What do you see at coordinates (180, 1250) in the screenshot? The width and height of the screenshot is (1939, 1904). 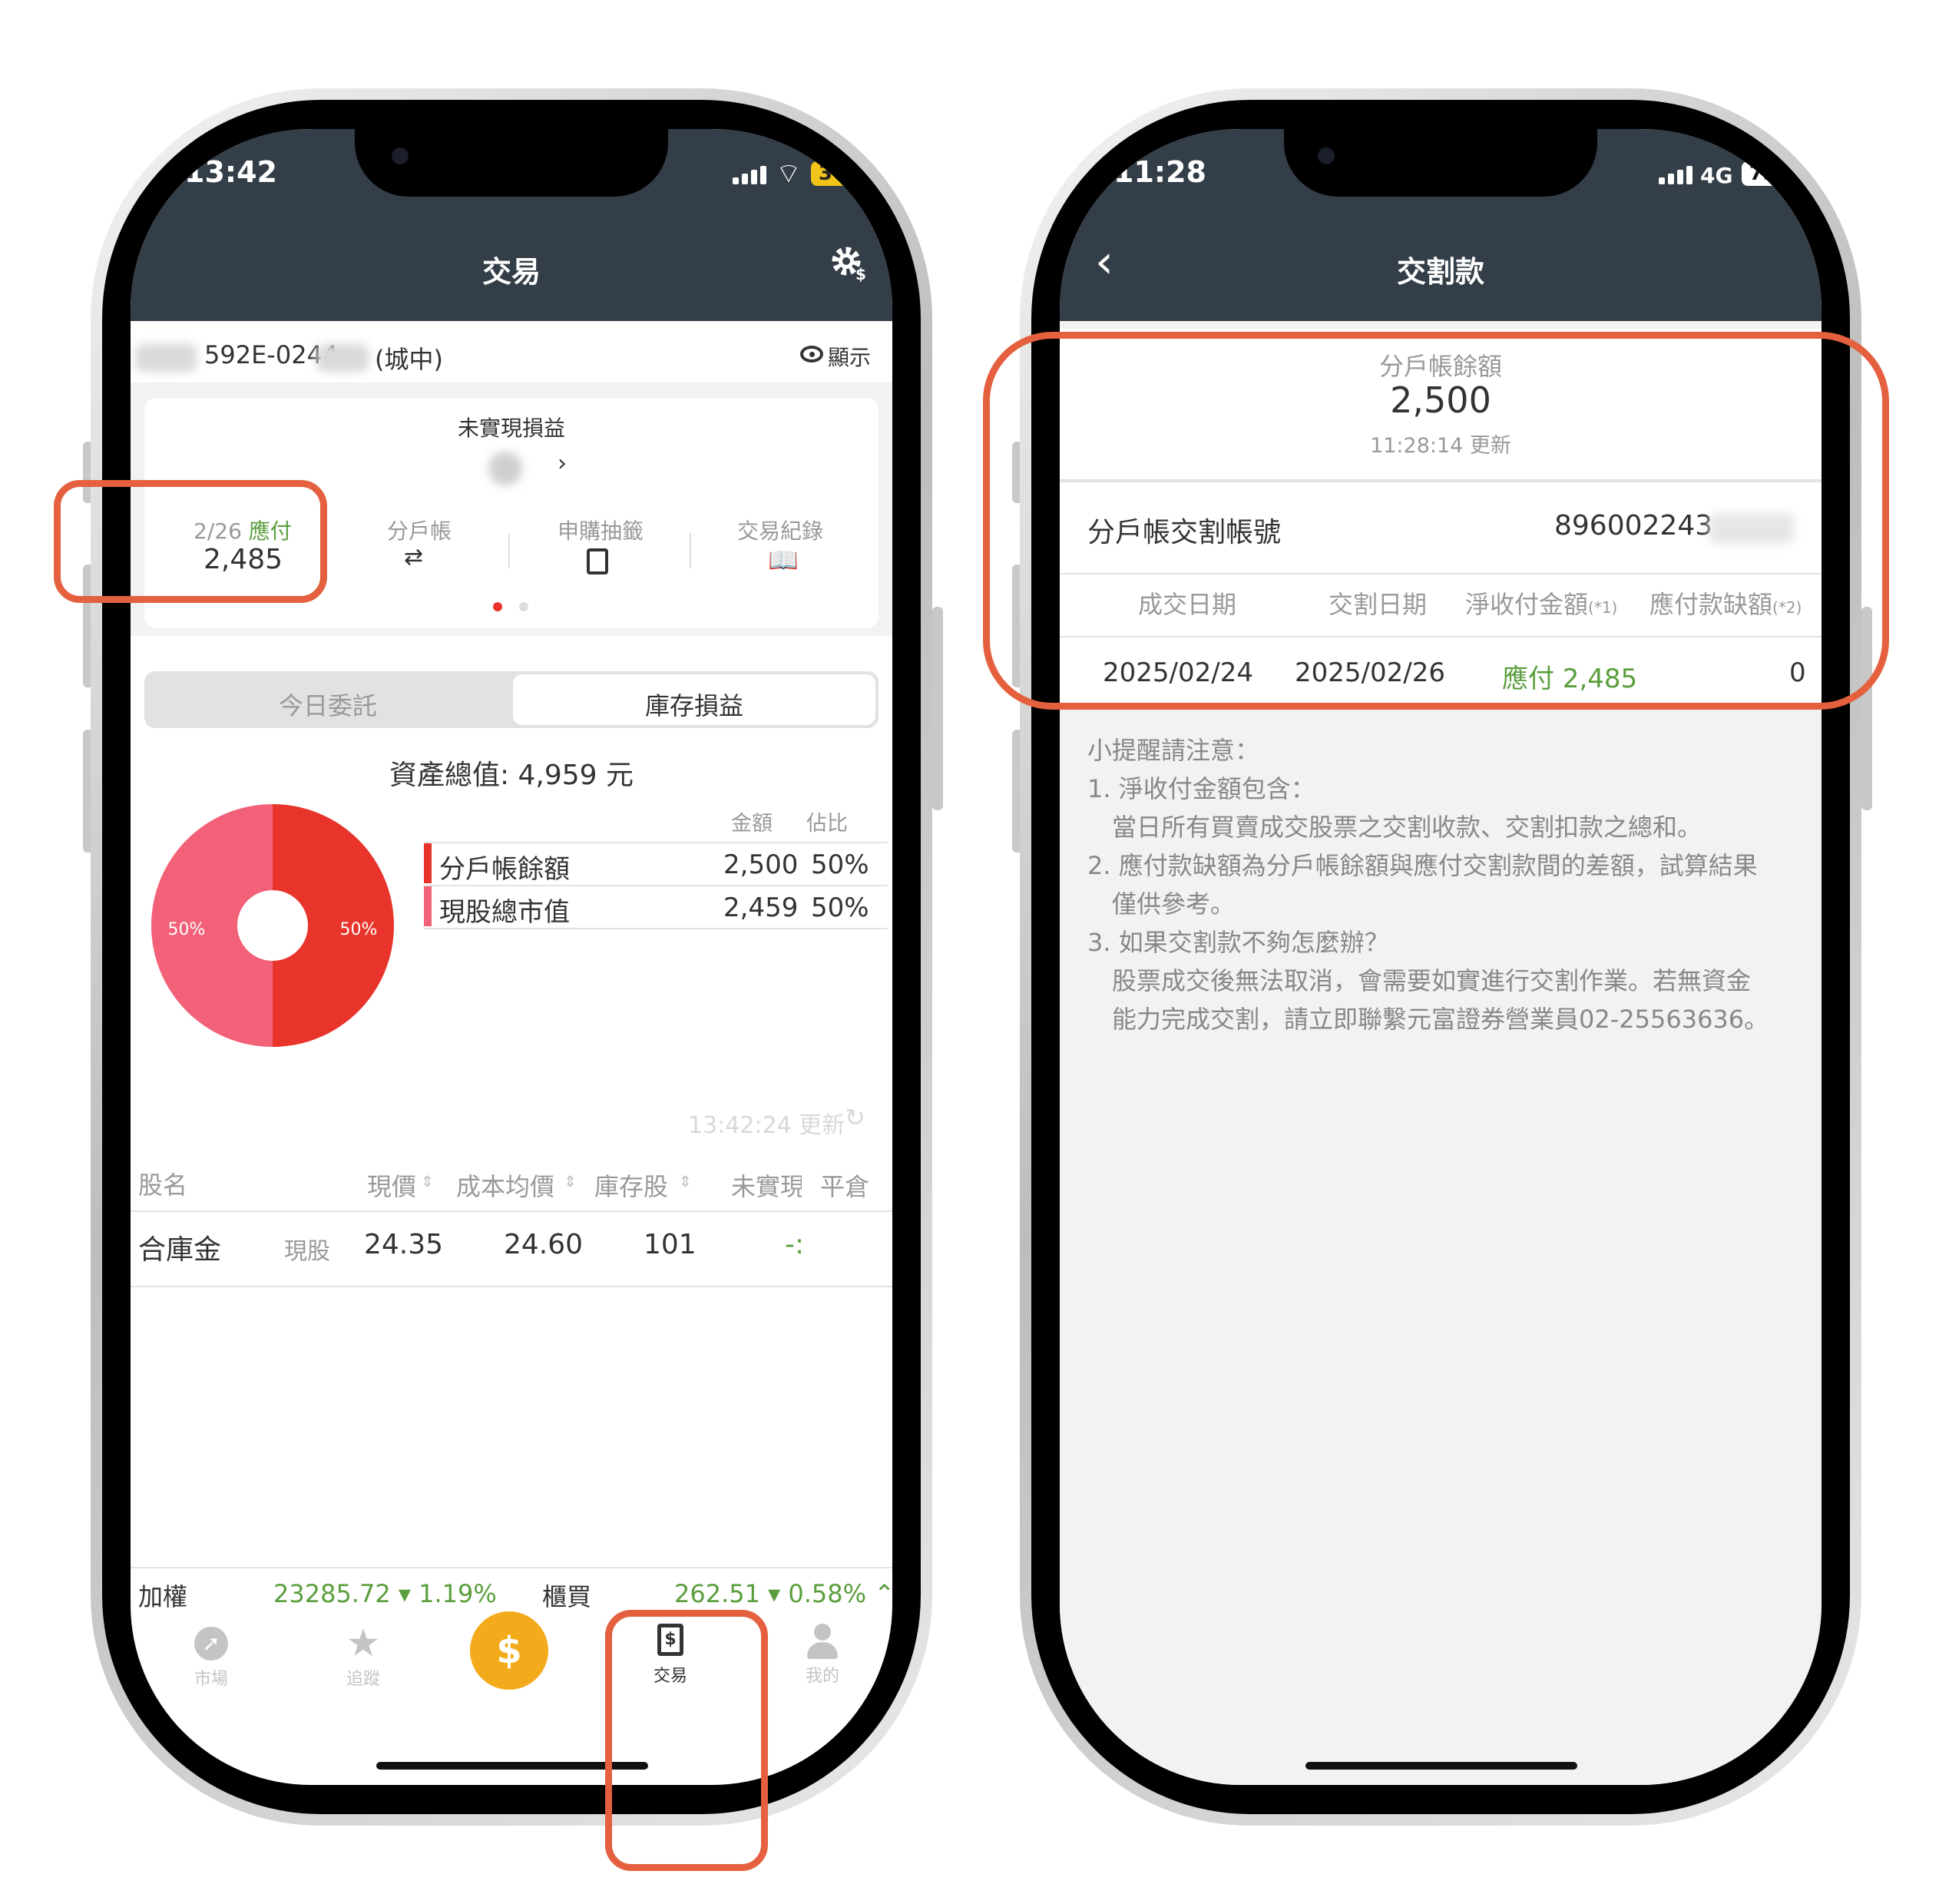 I see `stock-name: 合庫金` at bounding box center [180, 1250].